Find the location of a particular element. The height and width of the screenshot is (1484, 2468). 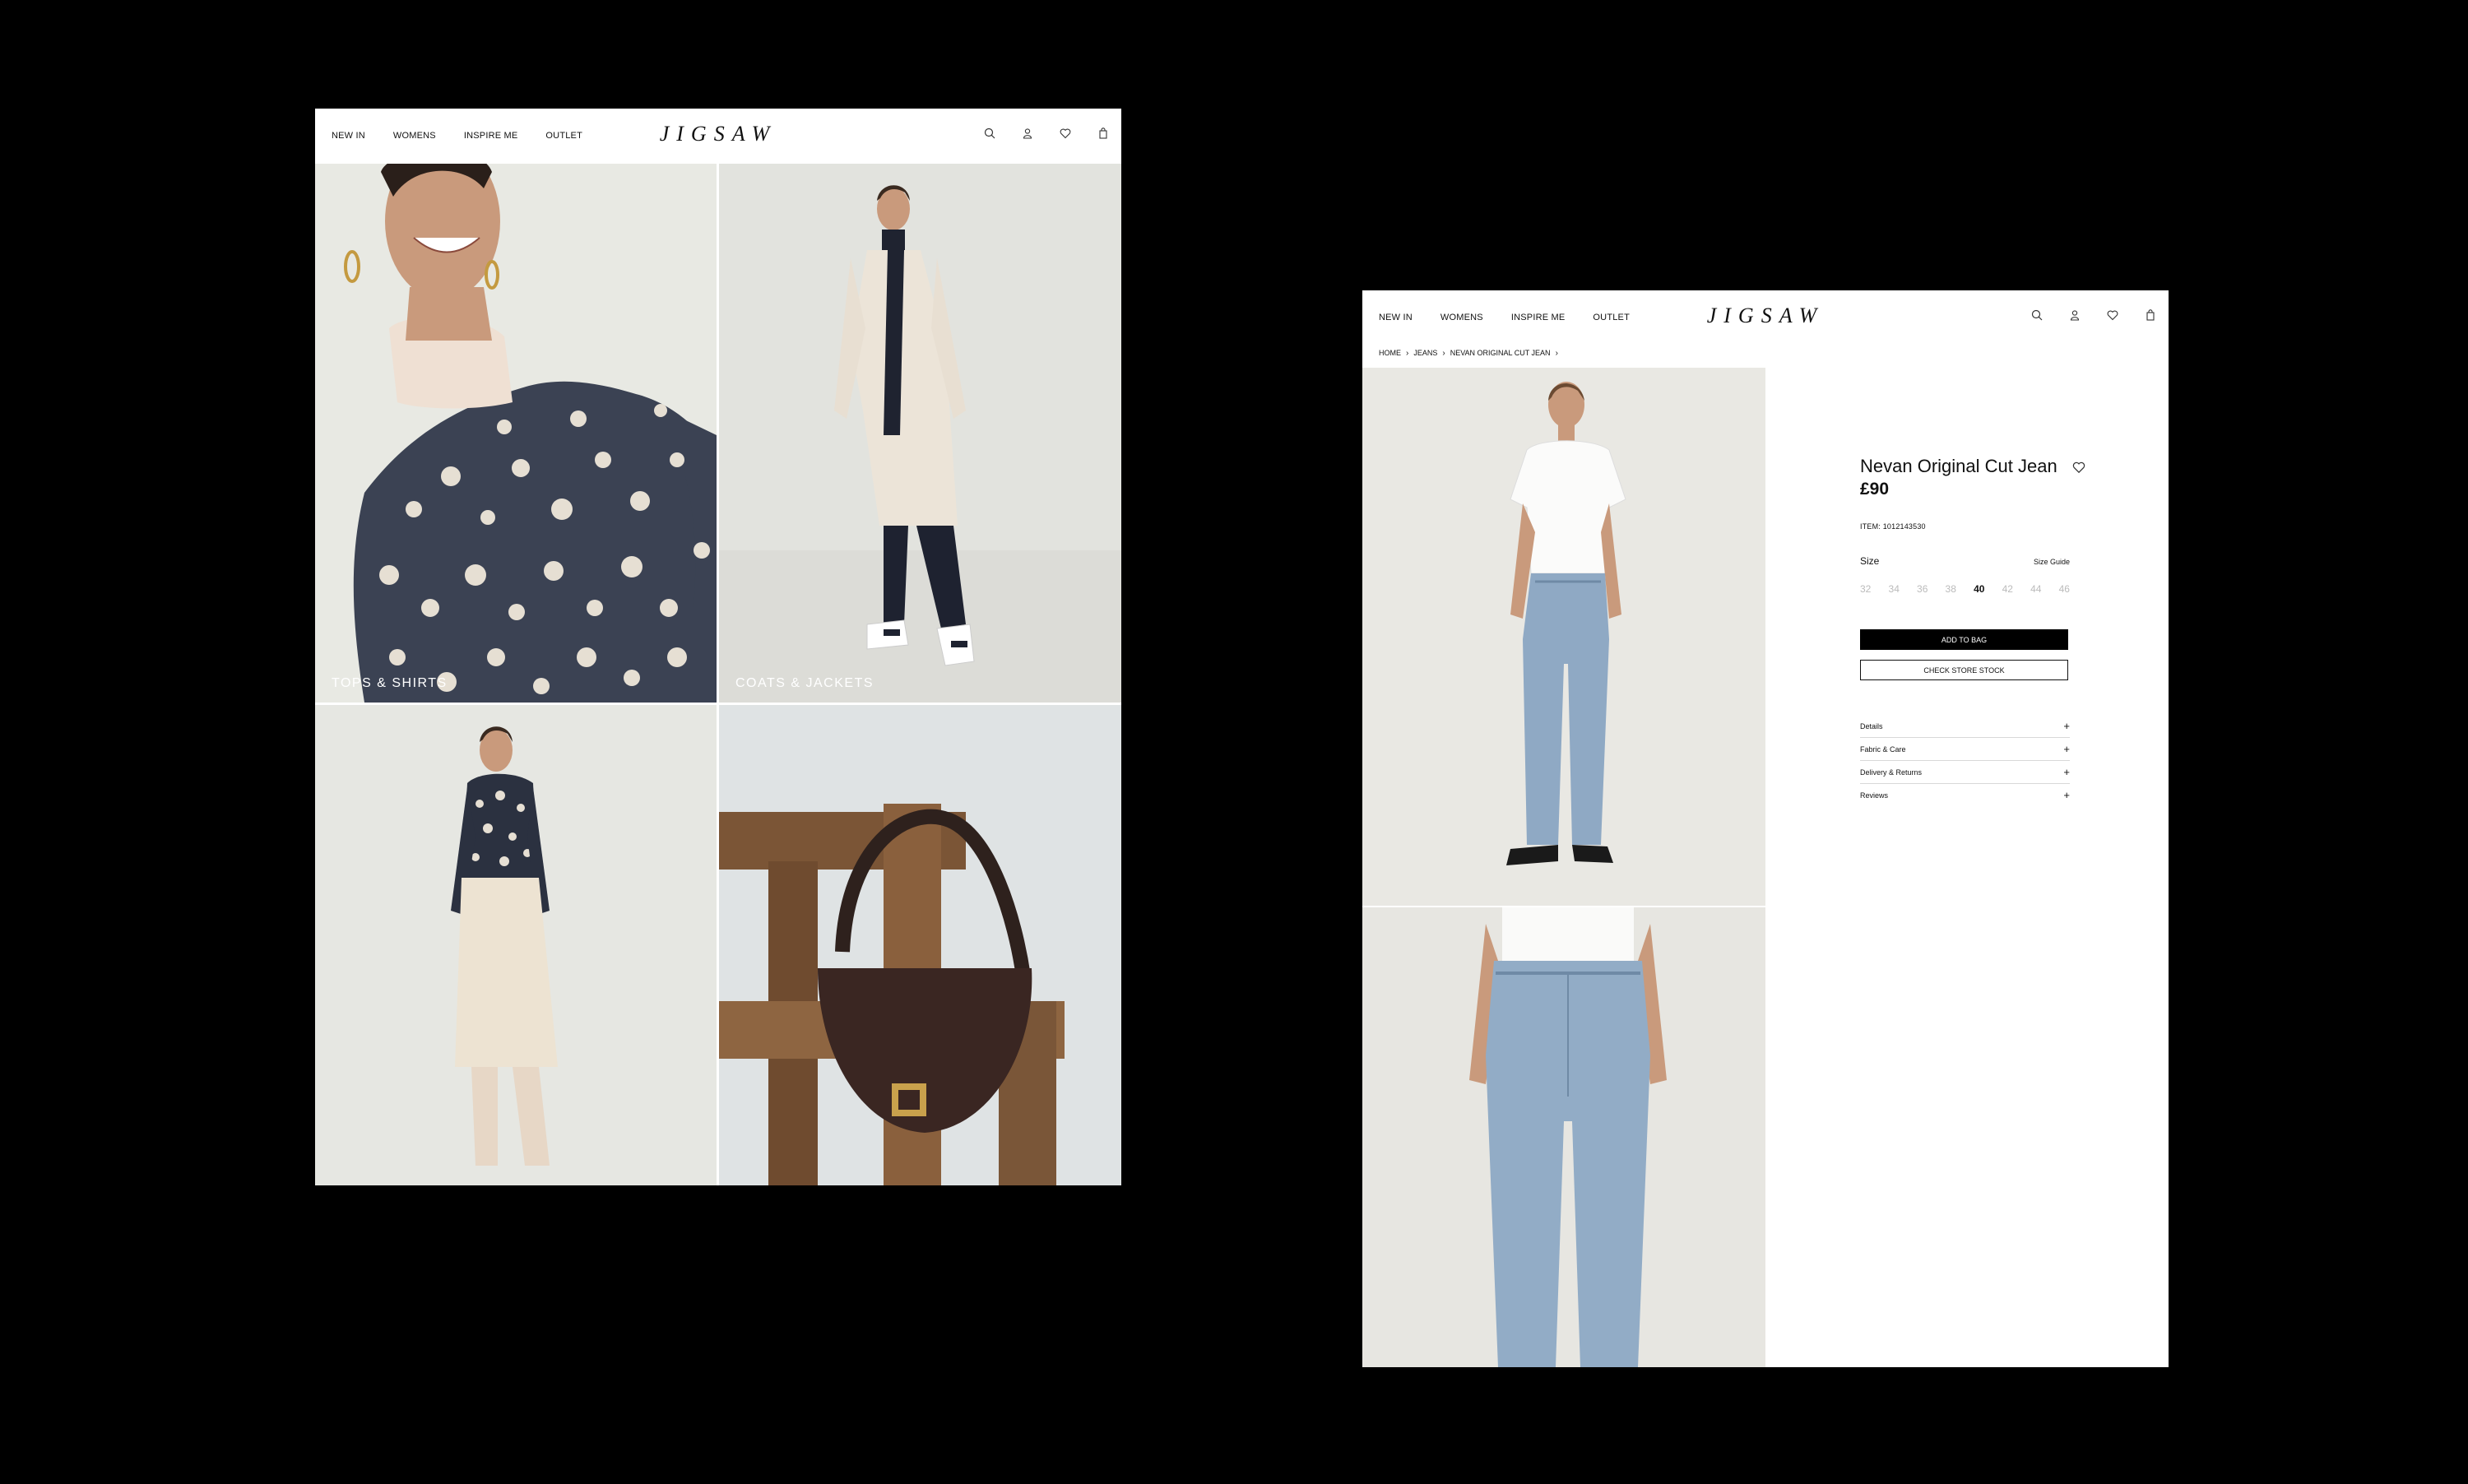

size-option: 40 is located at coordinates (1979, 589).